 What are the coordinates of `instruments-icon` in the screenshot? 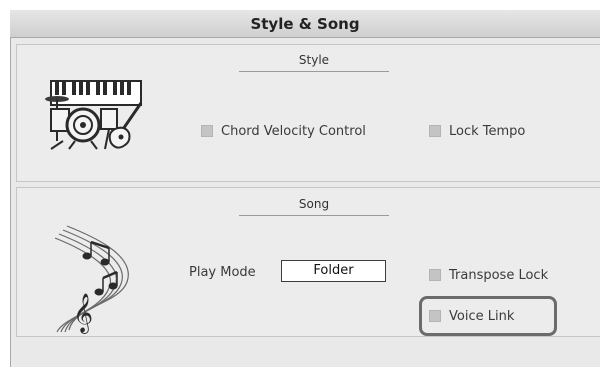 It's located at (94, 115).